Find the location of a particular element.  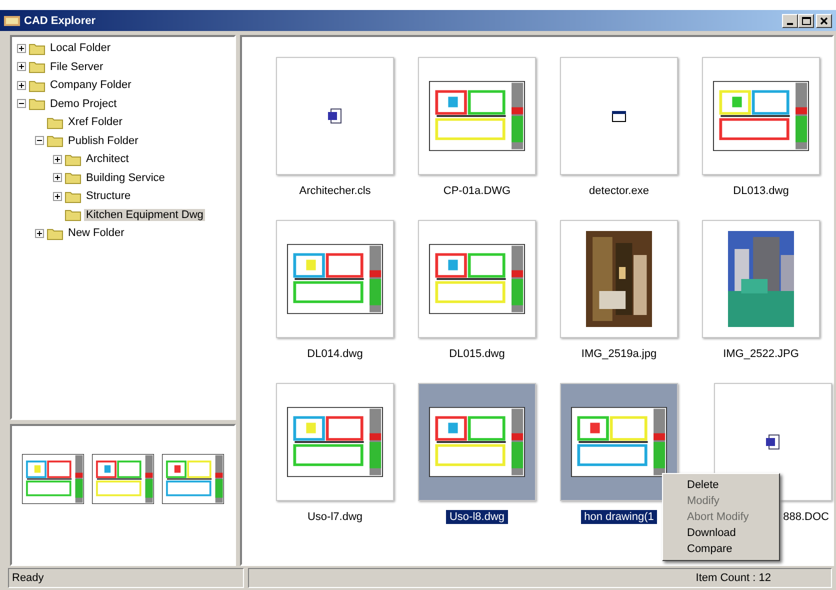

tree-item: Structure is located at coordinates (108, 196).